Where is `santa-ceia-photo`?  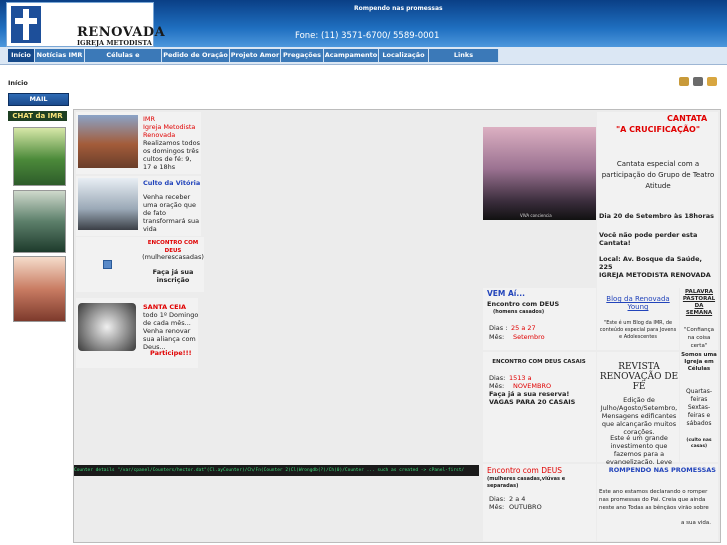 santa-ceia-photo is located at coordinates (107, 327).